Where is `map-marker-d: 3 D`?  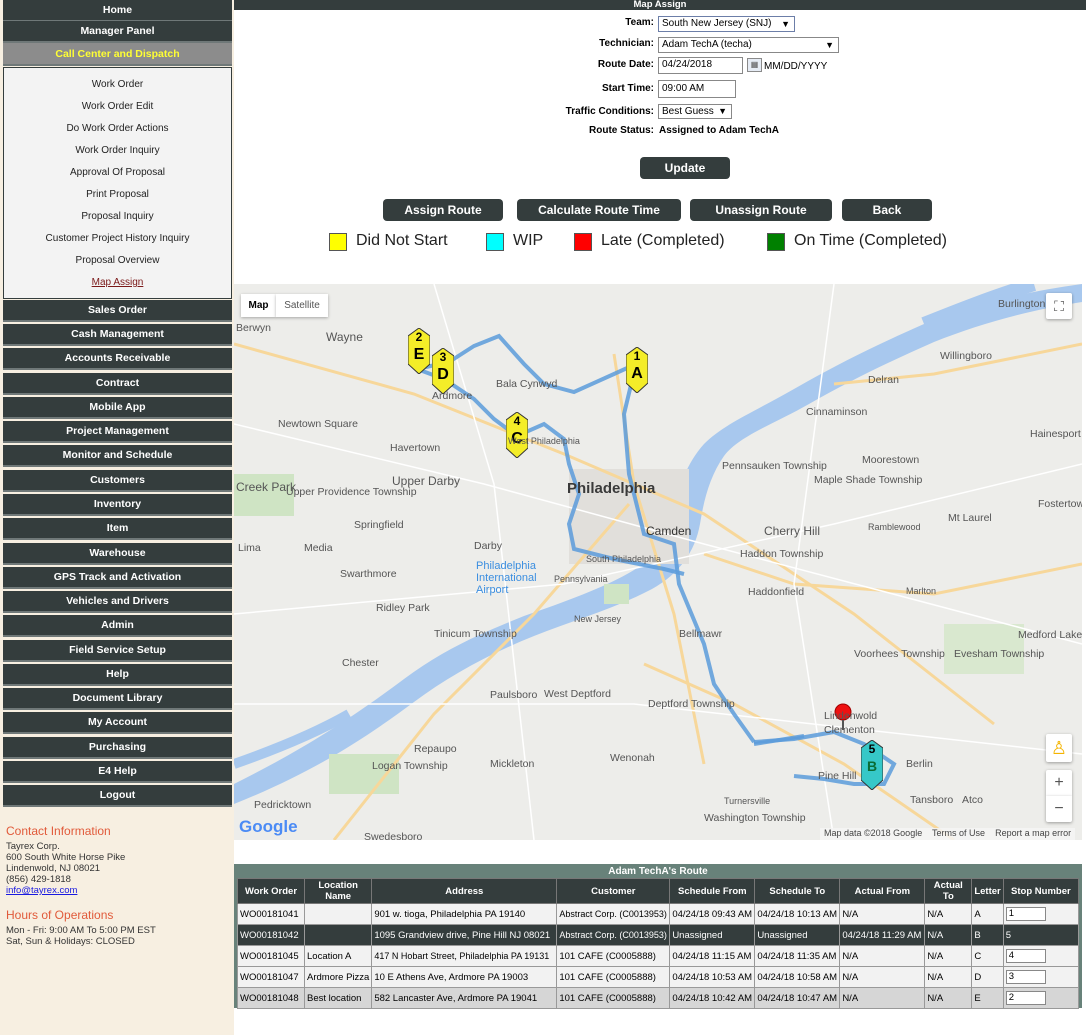
map-marker-d: 3 D is located at coordinates (443, 371).